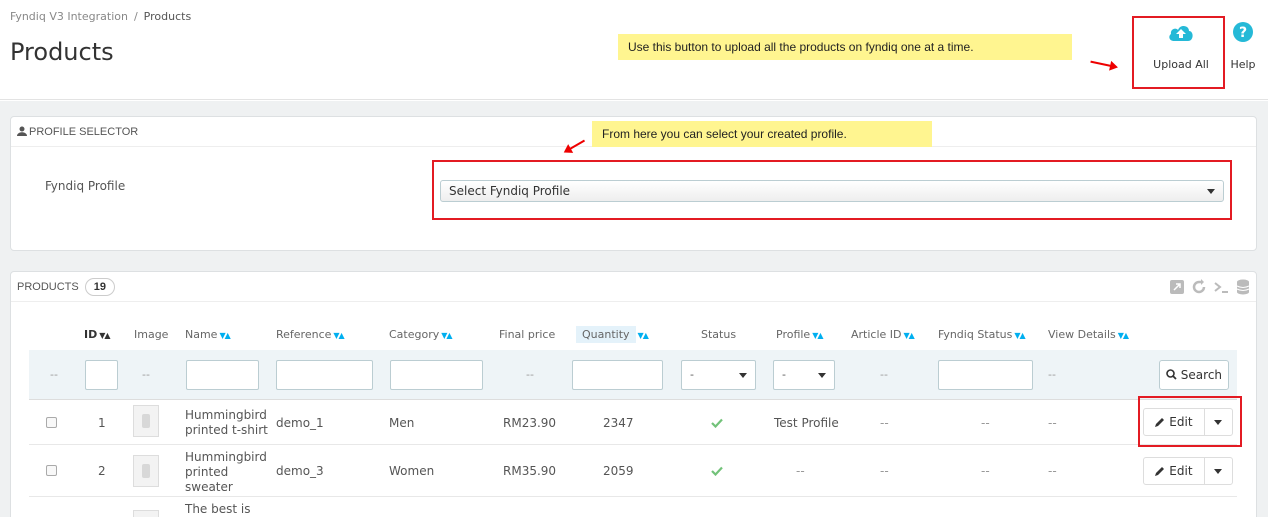 The width and height of the screenshot is (1268, 517). I want to click on column-header-category: Category ▼▲, so click(421, 334).